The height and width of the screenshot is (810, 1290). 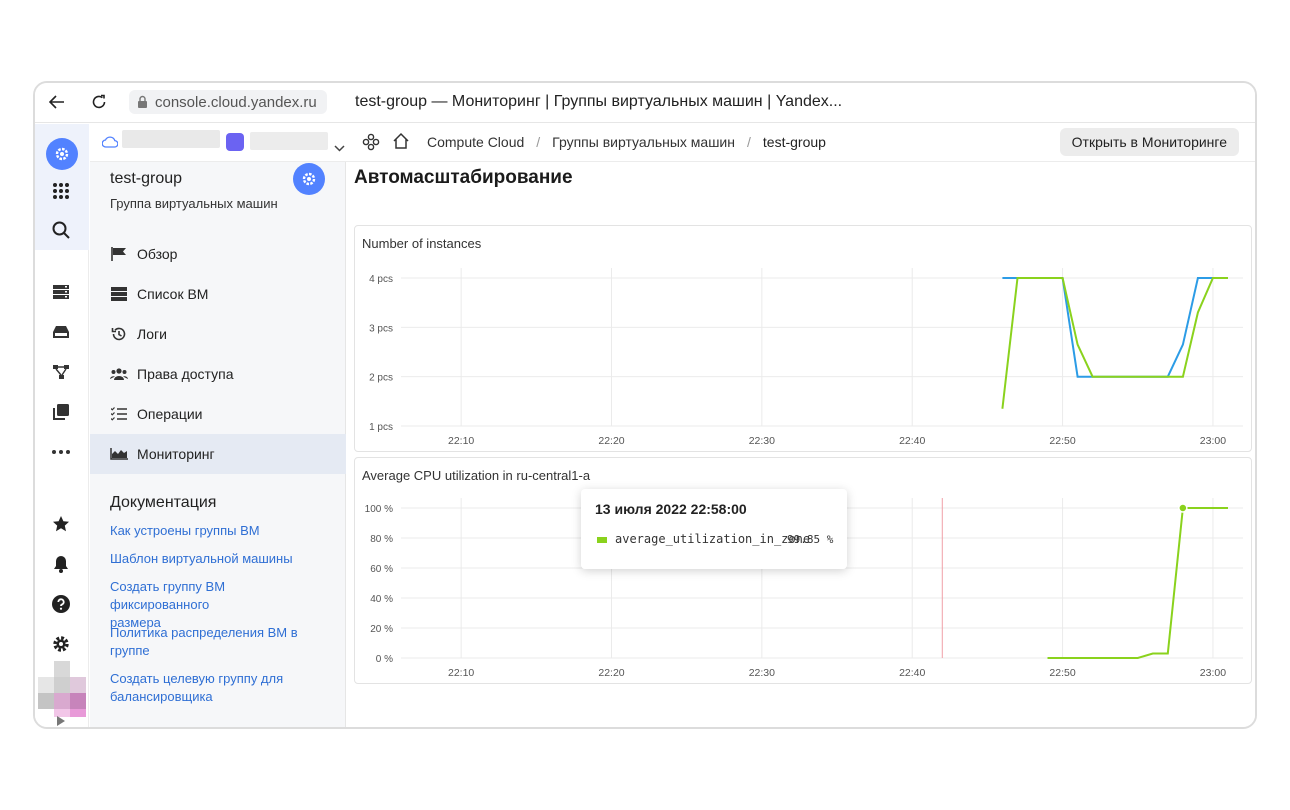 What do you see at coordinates (57, 102) in the screenshot?
I see `back-arrow-icon` at bounding box center [57, 102].